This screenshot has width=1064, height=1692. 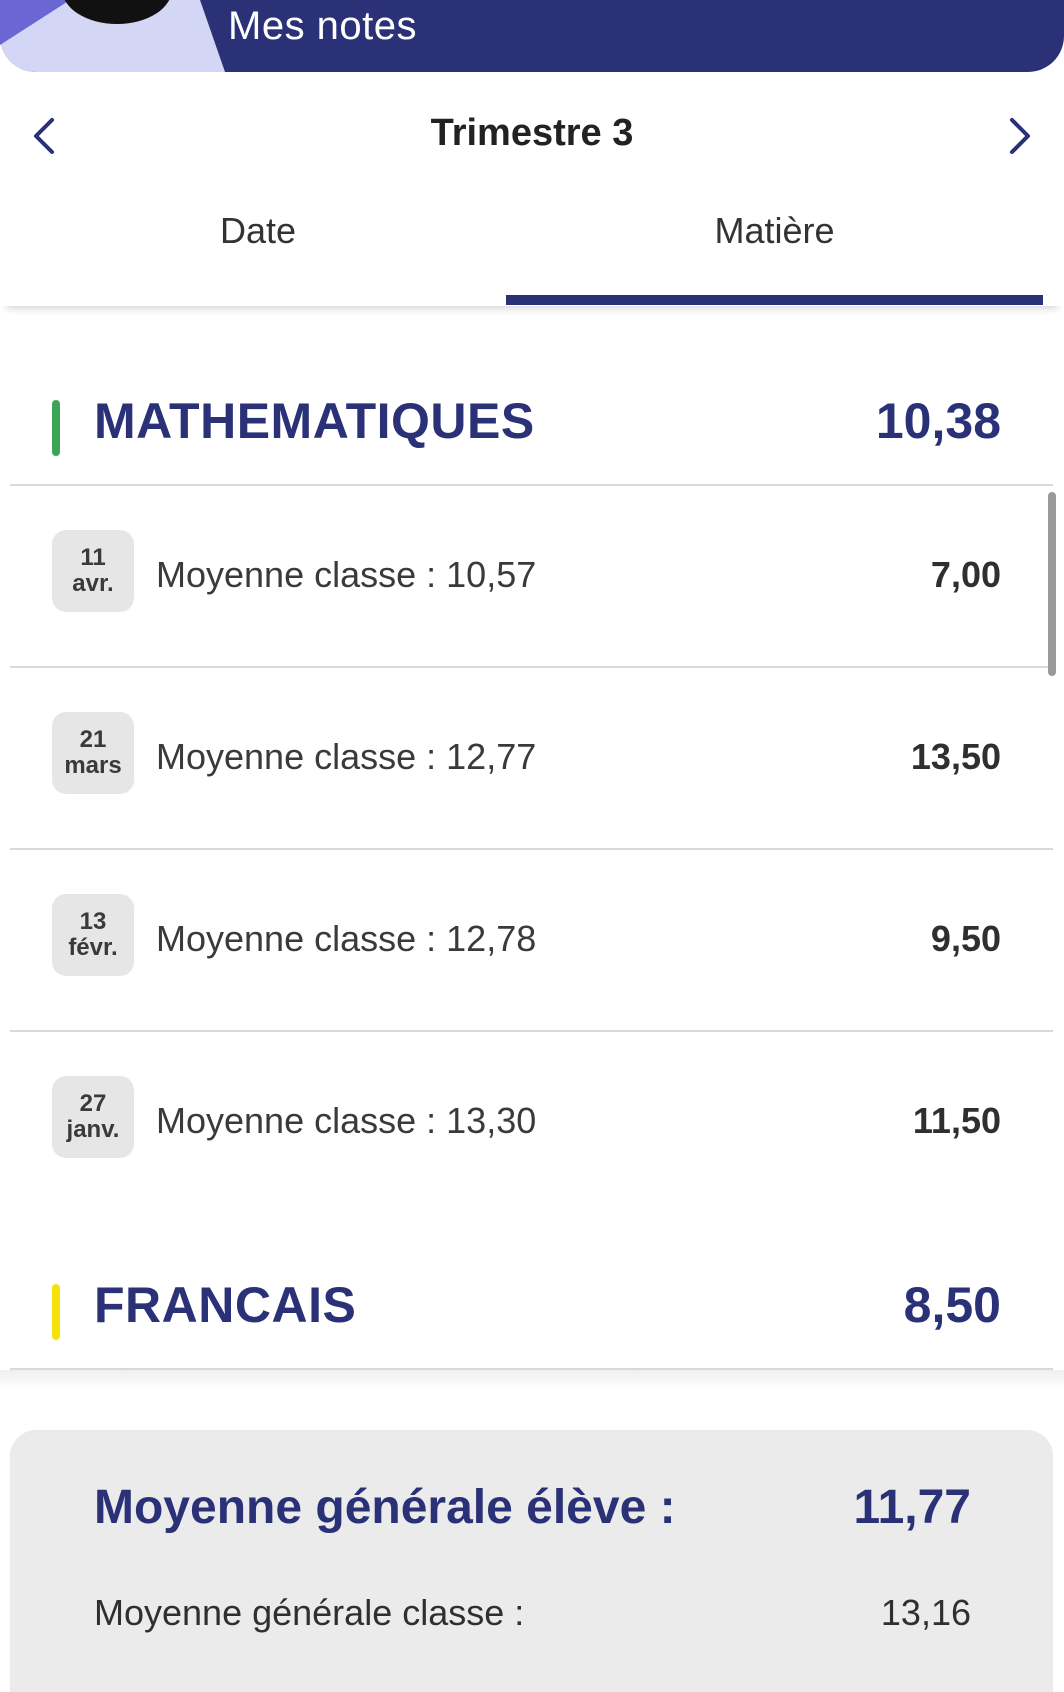 I want to click on subject-header-mathematiques: MATHEMATIQUES 10,38, so click(x=531, y=410).